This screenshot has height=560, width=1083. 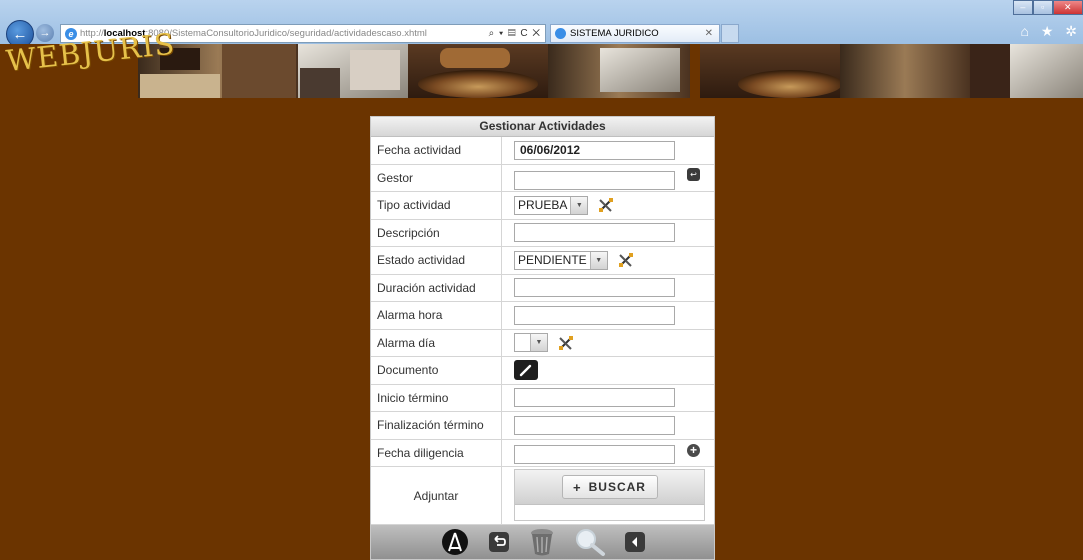 I want to click on upload-toolbar: + BUSCAR, so click(x=609, y=487).